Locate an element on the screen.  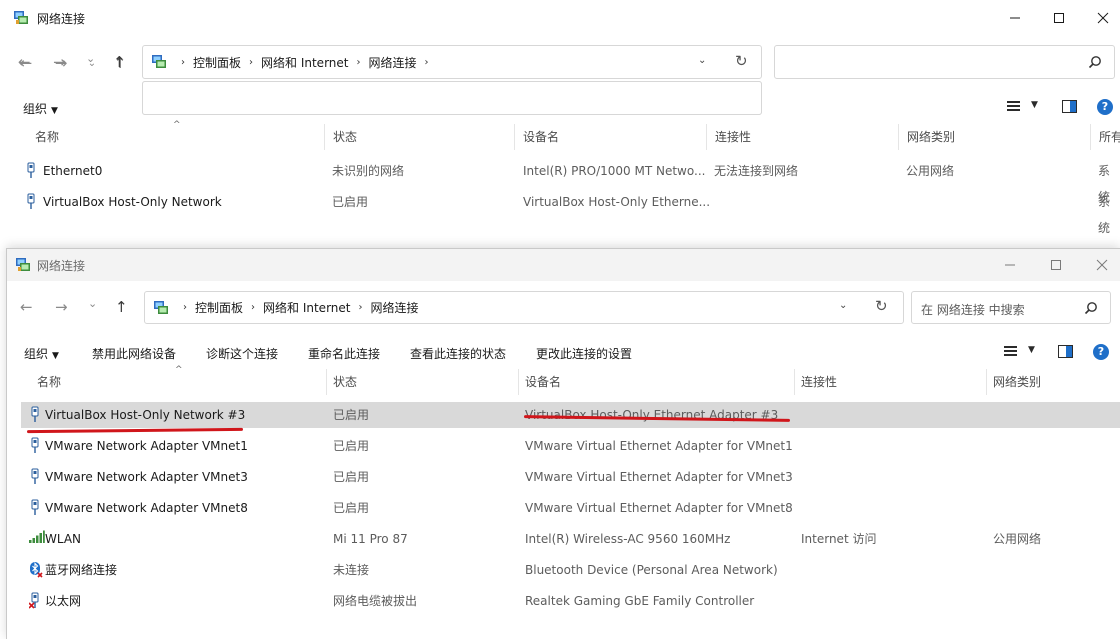
view-status-button: 查看此连接的状态 is located at coordinates (458, 353).